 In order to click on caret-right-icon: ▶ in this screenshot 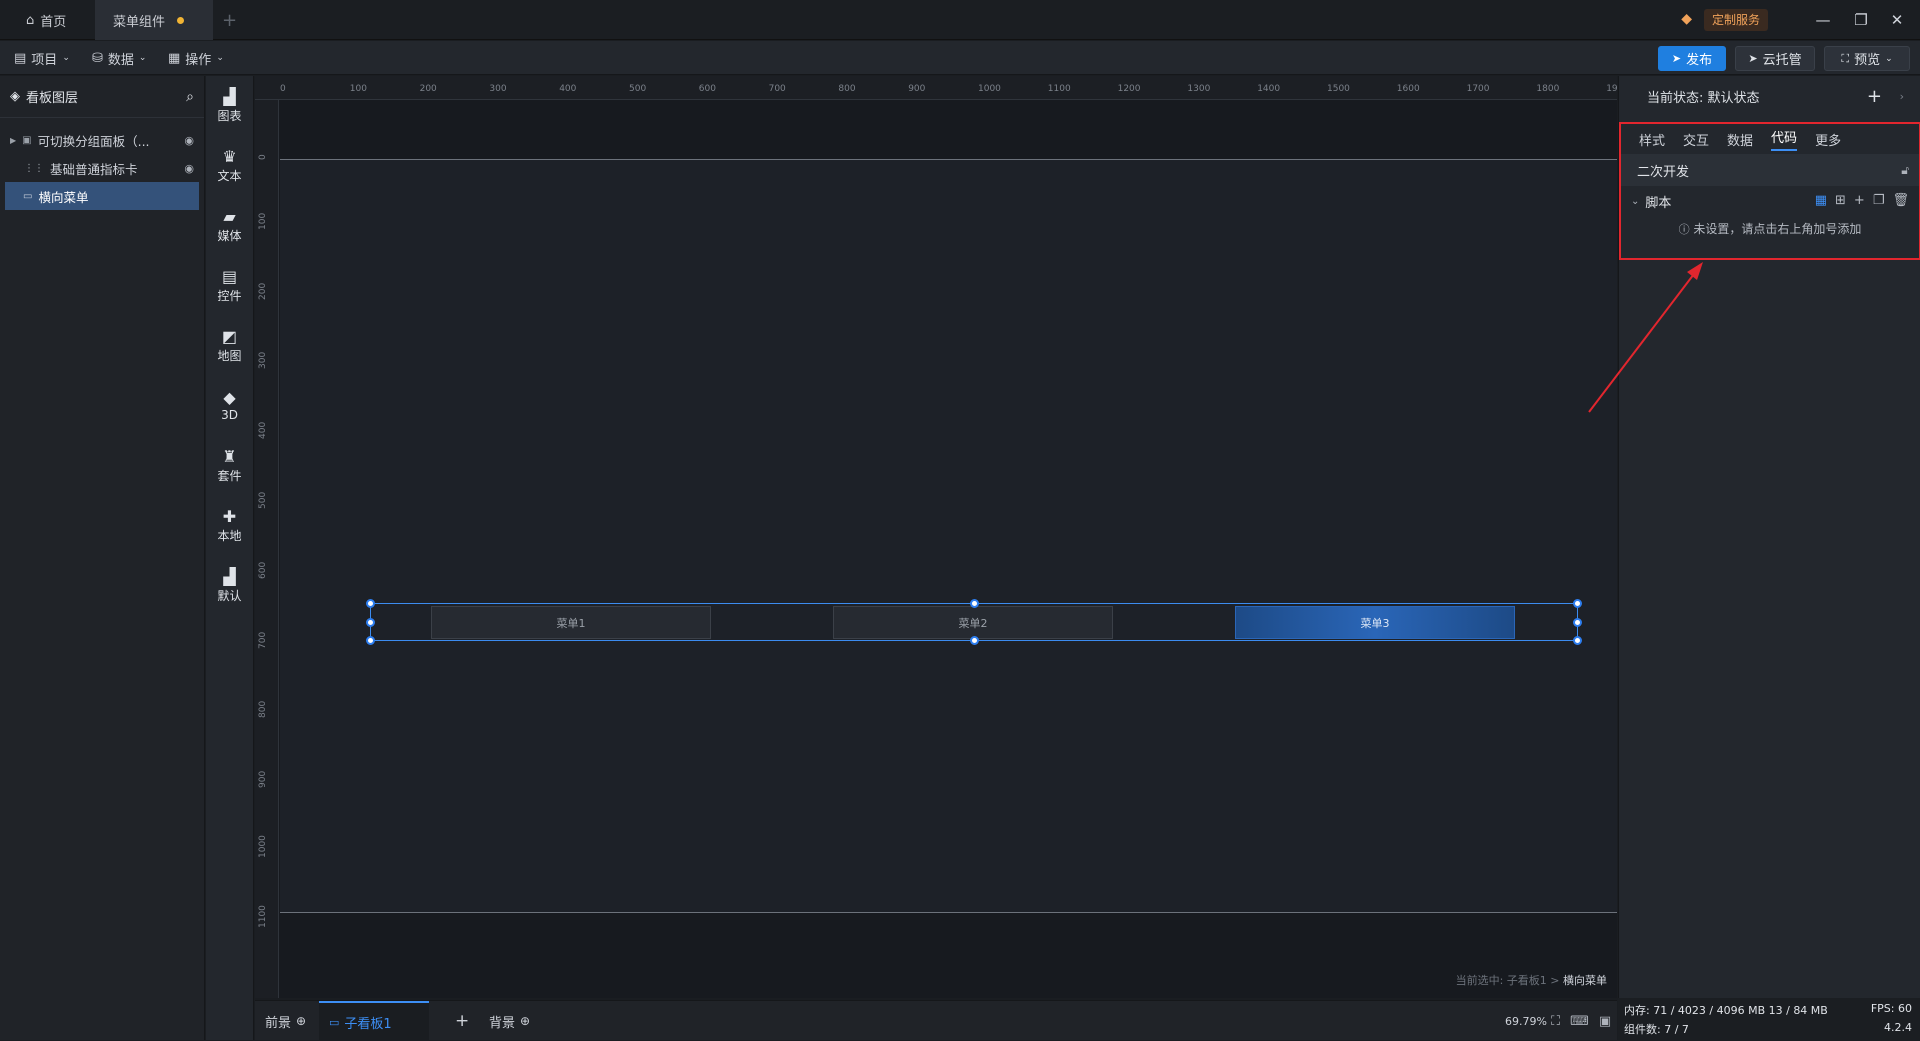, I will do `click(13, 140)`.